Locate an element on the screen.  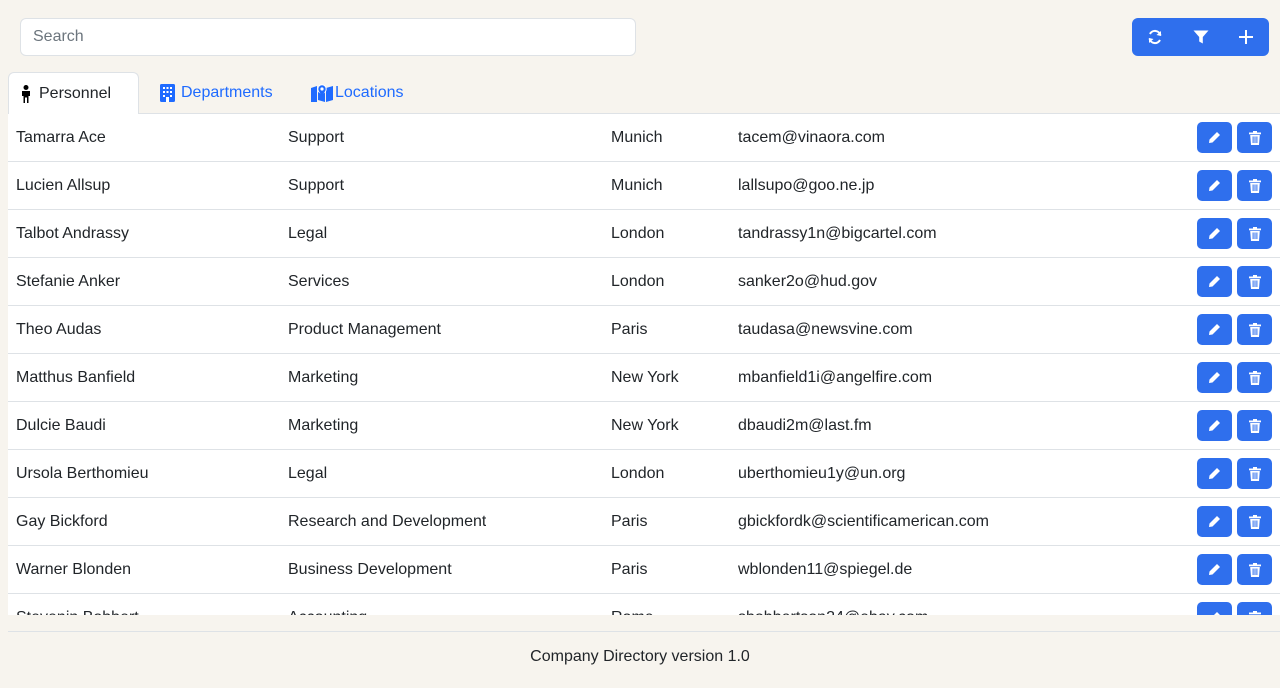
plus-icon is located at coordinates (1246, 37).